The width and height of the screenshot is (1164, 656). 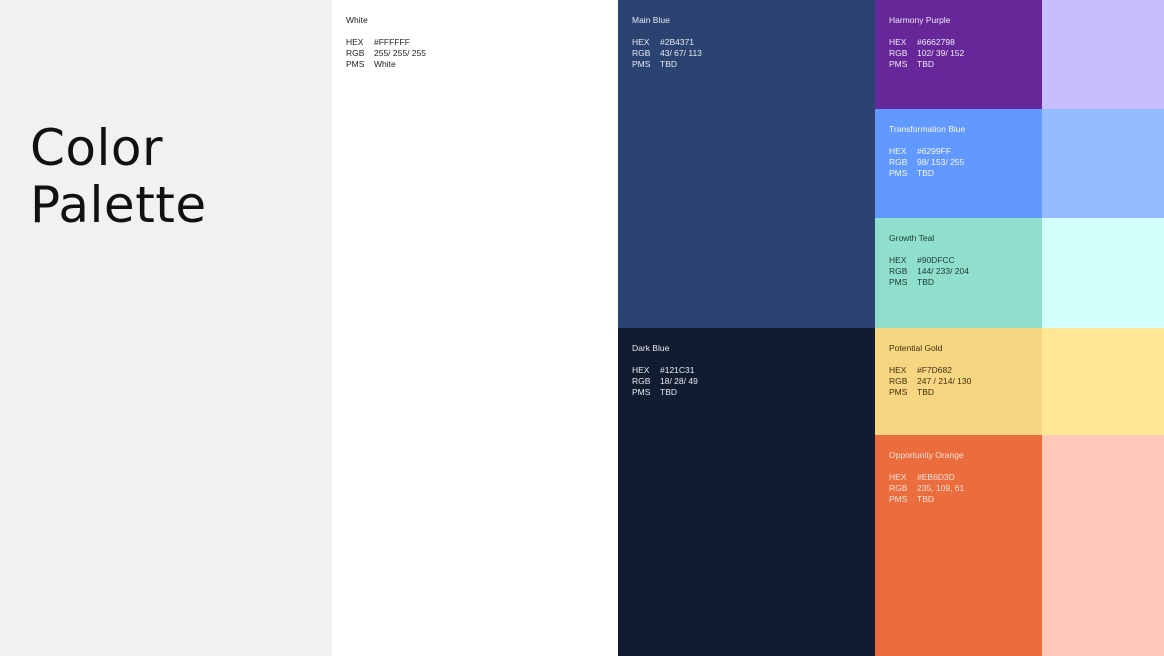 What do you see at coordinates (926, 455) in the screenshot?
I see `swatch-name: Opportunity Orange` at bounding box center [926, 455].